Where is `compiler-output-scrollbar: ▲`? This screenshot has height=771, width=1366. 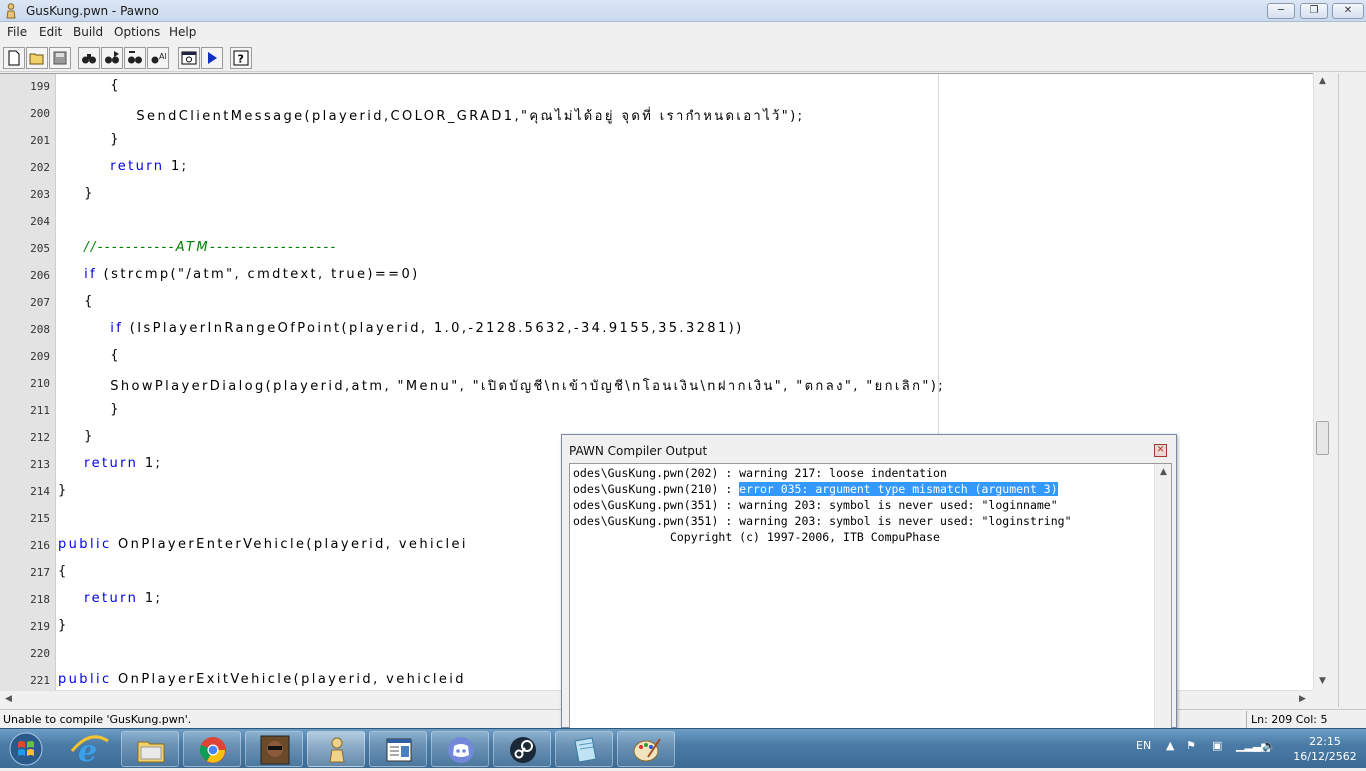 compiler-output-scrollbar: ▲ is located at coordinates (1162, 596).